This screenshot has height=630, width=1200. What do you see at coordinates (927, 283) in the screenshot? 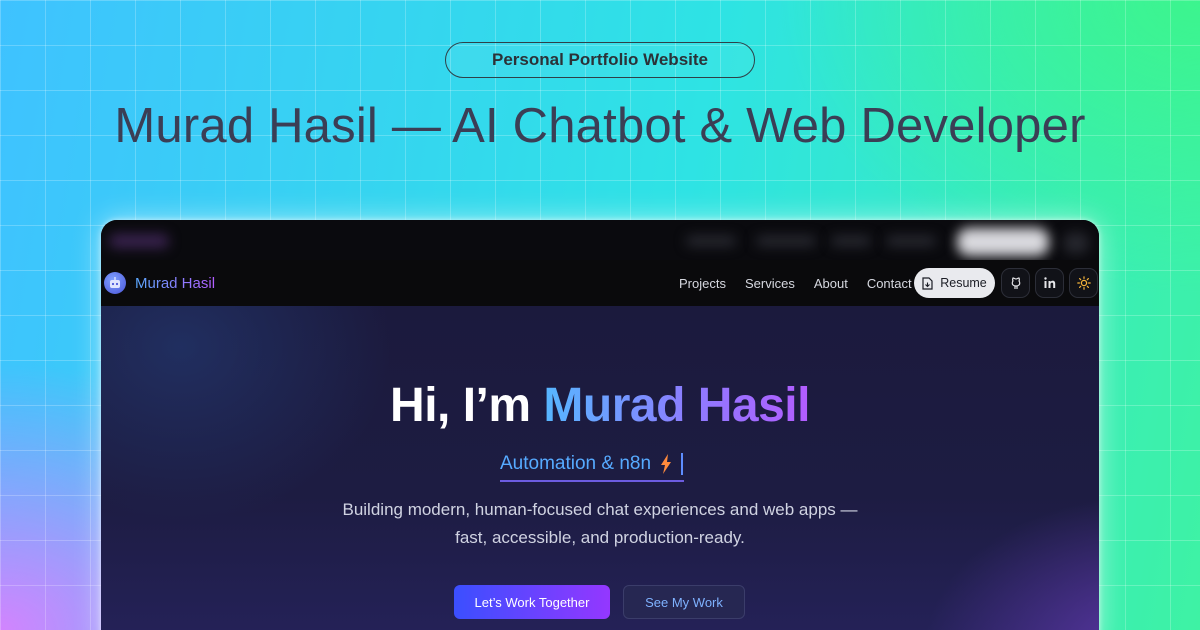
I see `document-icon` at bounding box center [927, 283].